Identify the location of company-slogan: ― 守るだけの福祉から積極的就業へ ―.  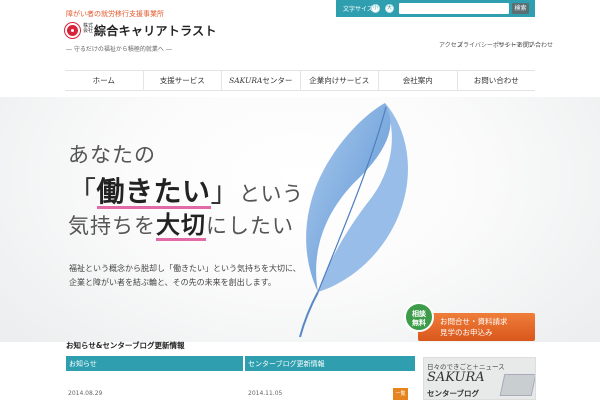
(119, 49).